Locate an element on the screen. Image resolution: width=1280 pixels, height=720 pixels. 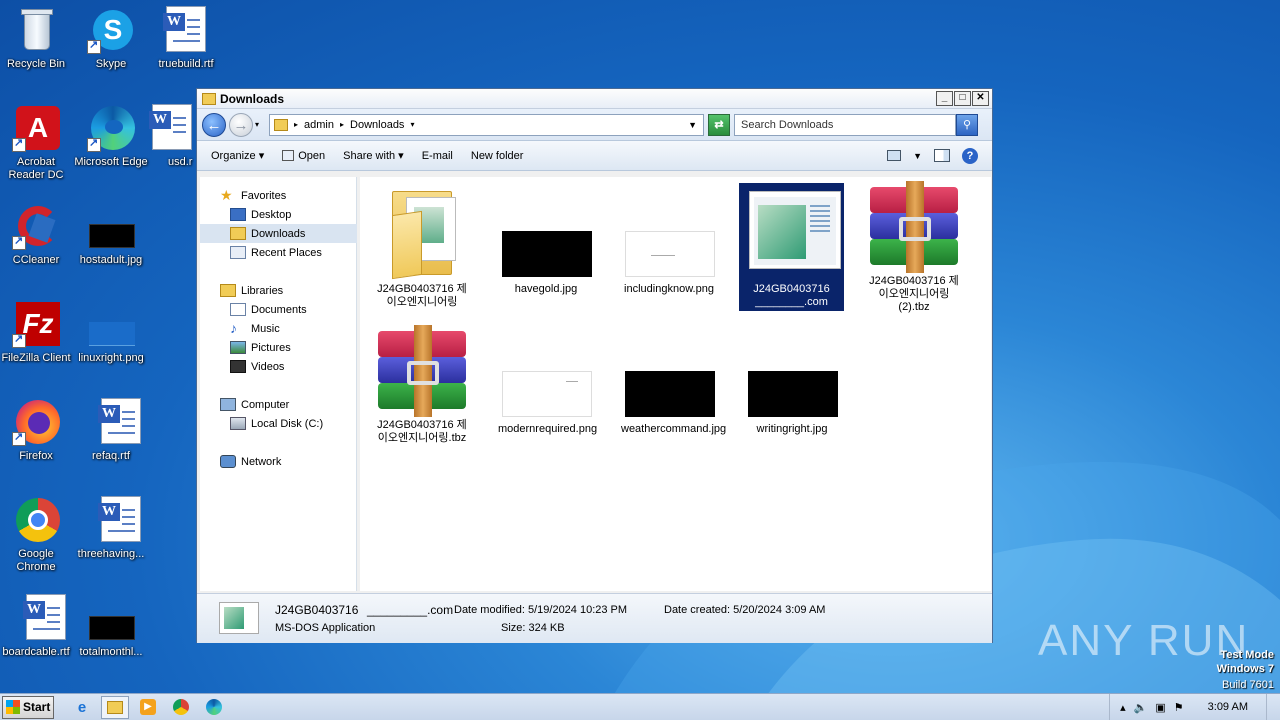
anyrun-watermark: ANY RUN is located at coordinates (1144, 640).